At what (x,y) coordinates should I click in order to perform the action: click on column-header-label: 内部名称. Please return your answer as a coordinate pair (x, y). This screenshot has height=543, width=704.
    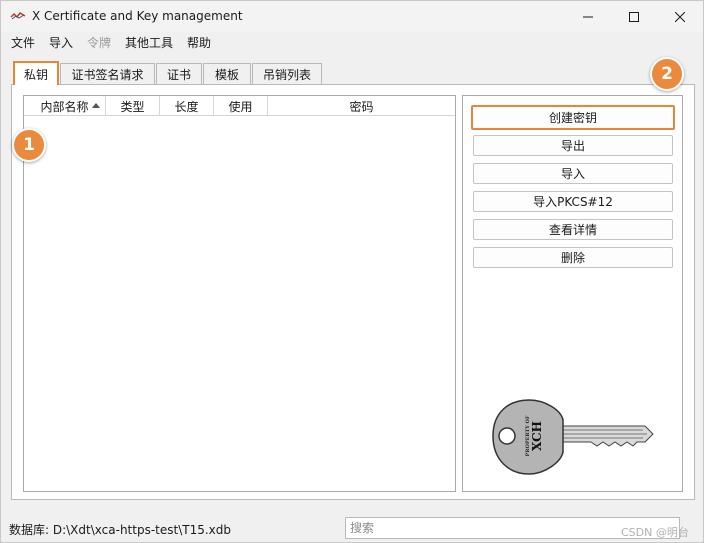
    Looking at the image, I should click on (64, 106).